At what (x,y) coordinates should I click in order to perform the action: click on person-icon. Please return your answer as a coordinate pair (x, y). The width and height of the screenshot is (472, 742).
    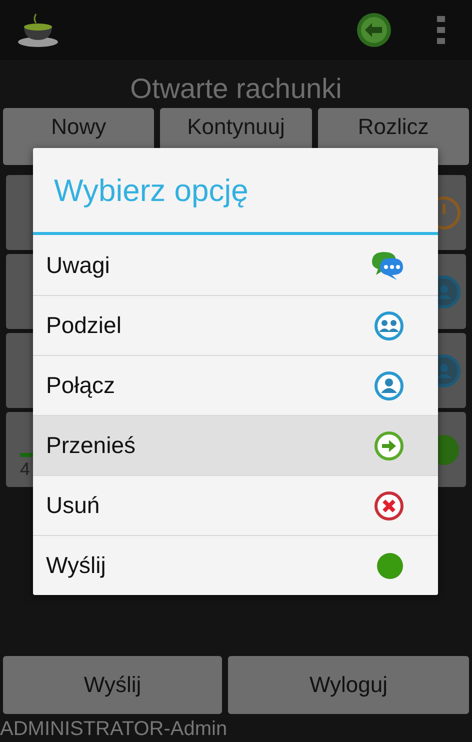
    Looking at the image, I should click on (389, 385).